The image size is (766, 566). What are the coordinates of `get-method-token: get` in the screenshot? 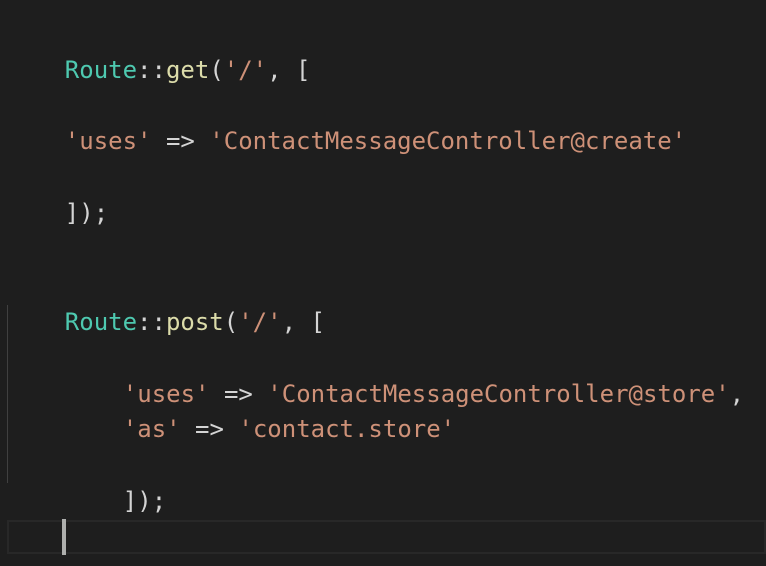 It's located at (187, 70).